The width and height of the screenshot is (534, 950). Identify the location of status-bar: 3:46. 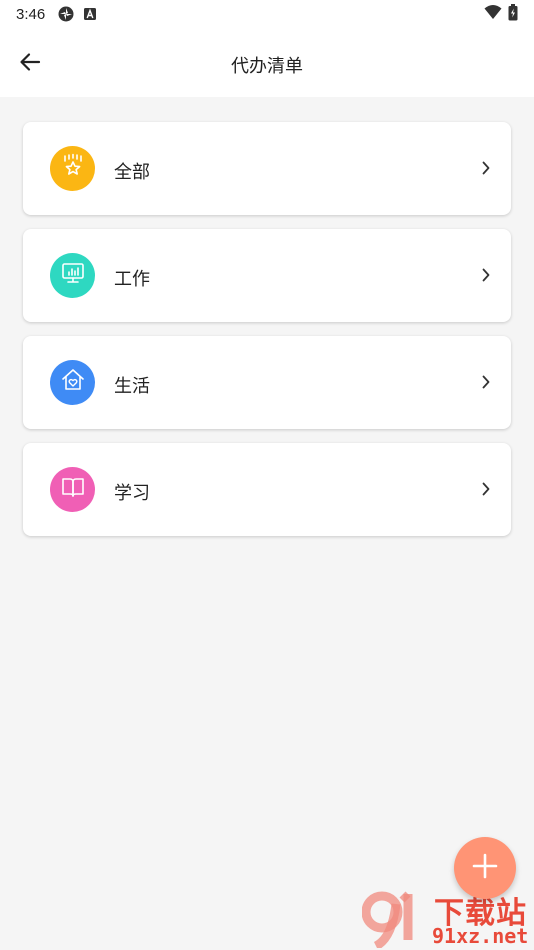
(267, 14).